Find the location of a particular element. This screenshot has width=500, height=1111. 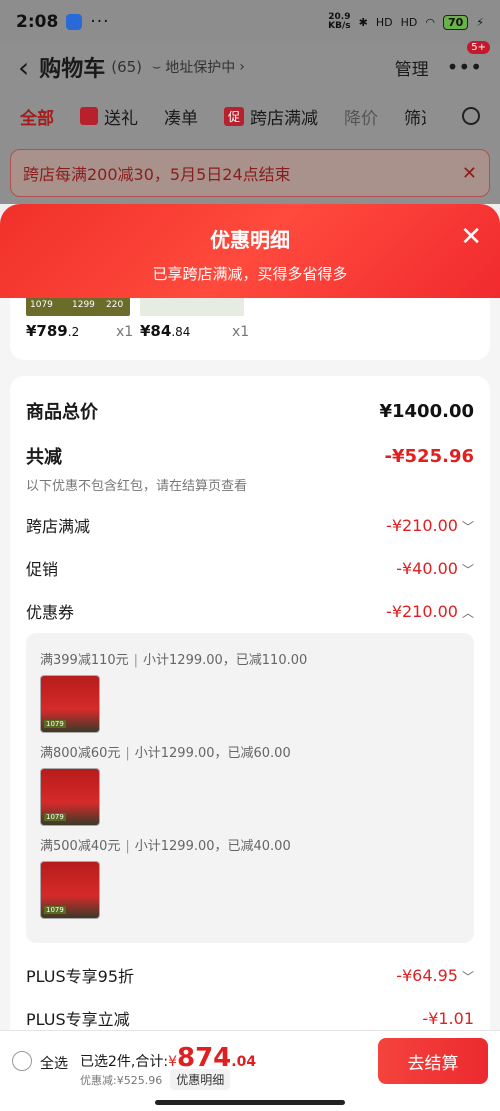

row-plus-reduce: PLUS专享立减 -¥1.01 is located at coordinates (250, 1019).